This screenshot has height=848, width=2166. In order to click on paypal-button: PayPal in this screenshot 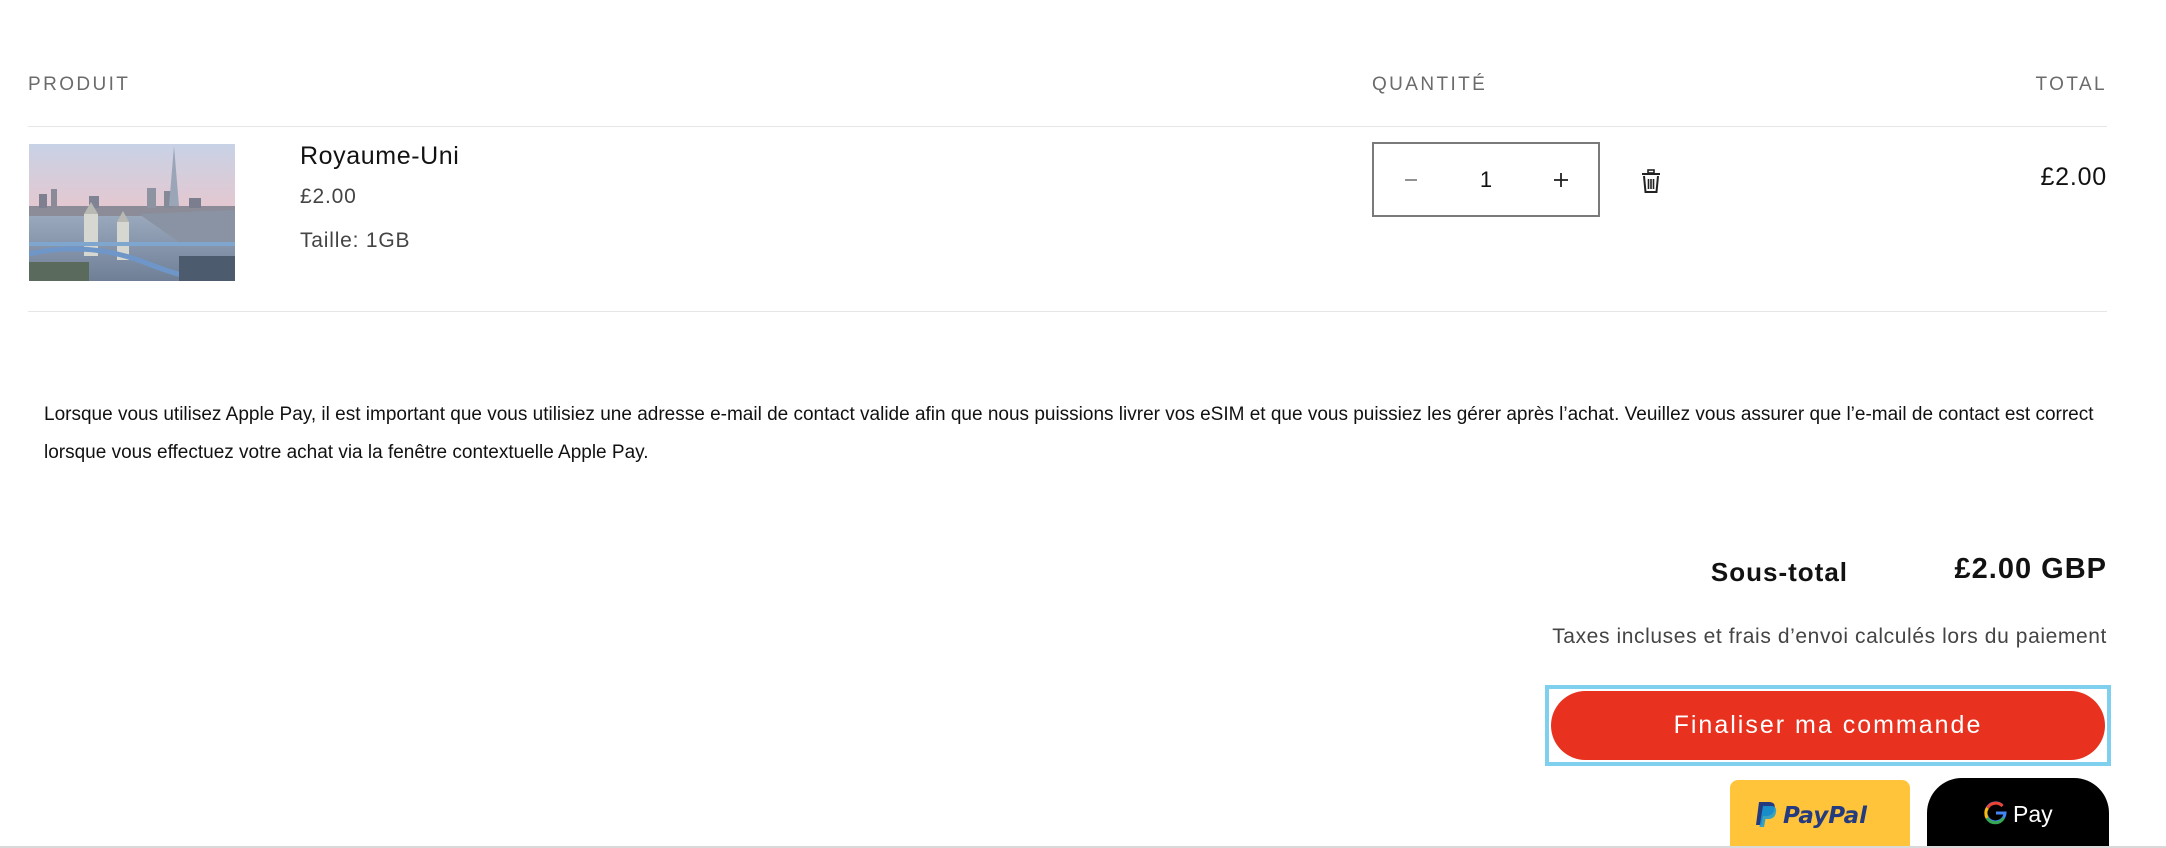, I will do `click(1820, 814)`.